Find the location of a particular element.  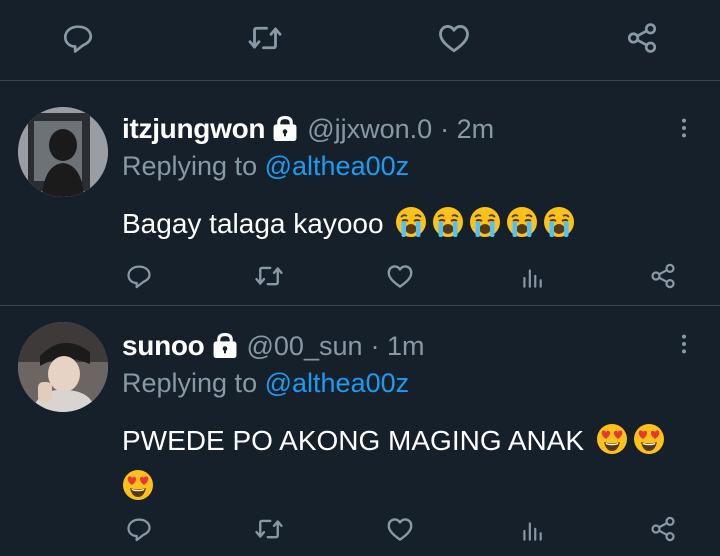

user-handle: @00_sun is located at coordinates (305, 346).